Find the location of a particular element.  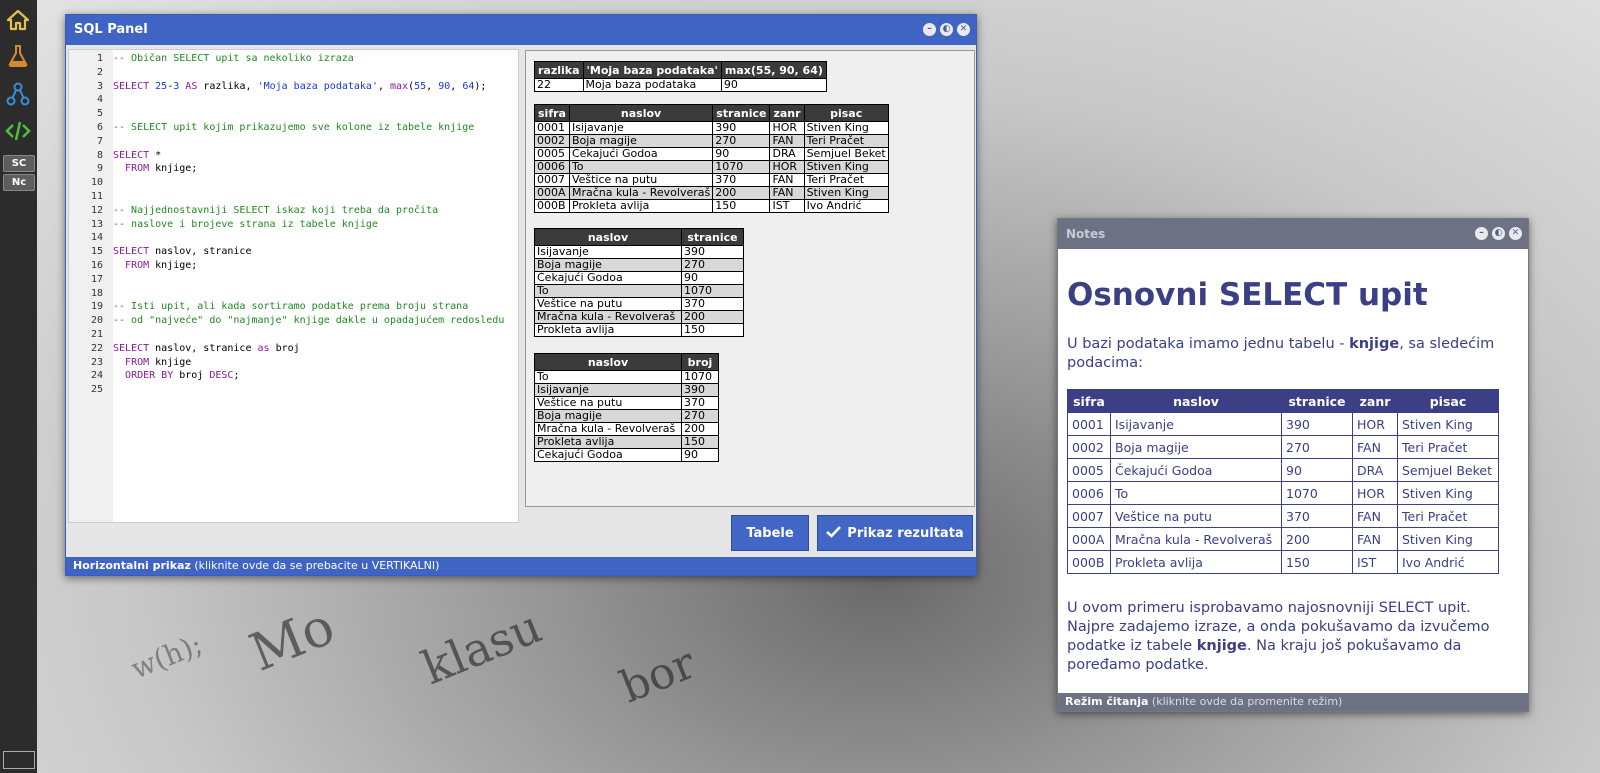

table-cell: Prokleta avlija is located at coordinates (641, 206).